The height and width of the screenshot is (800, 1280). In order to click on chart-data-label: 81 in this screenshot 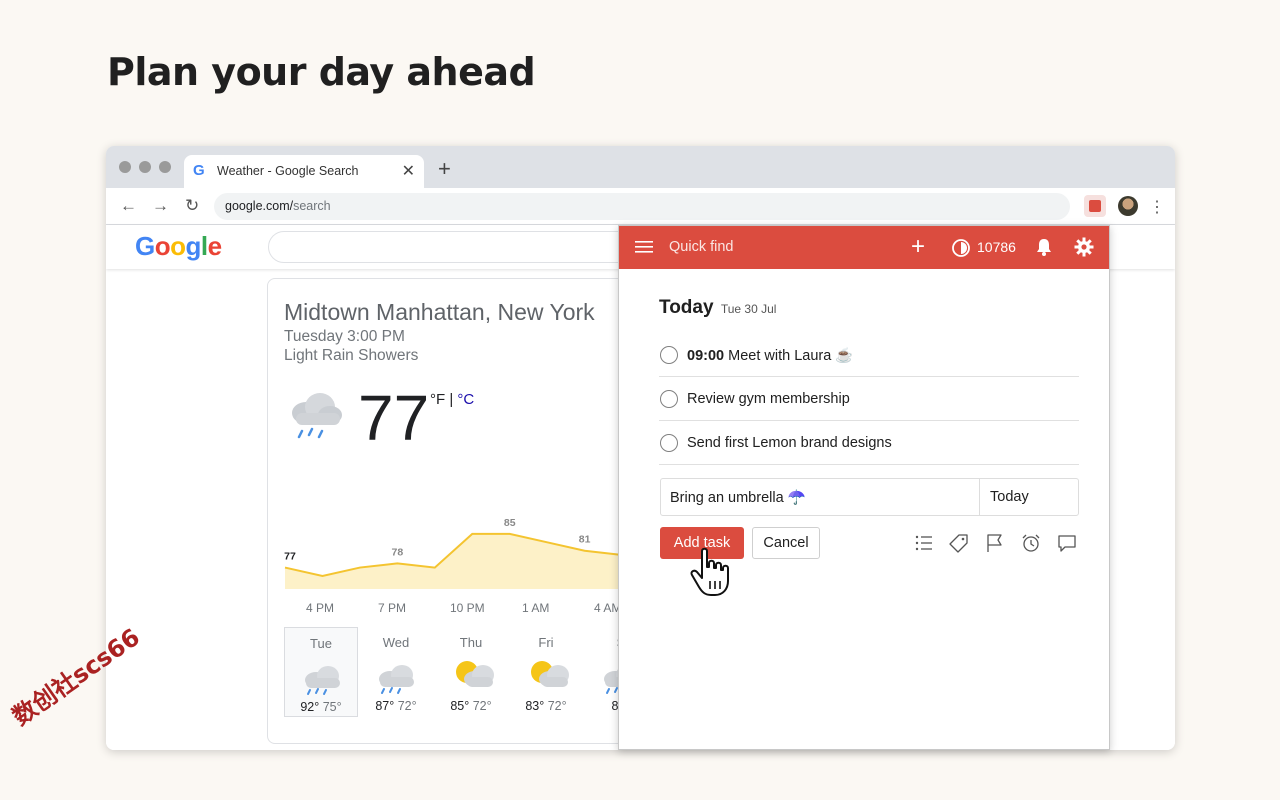, I will do `click(585, 540)`.